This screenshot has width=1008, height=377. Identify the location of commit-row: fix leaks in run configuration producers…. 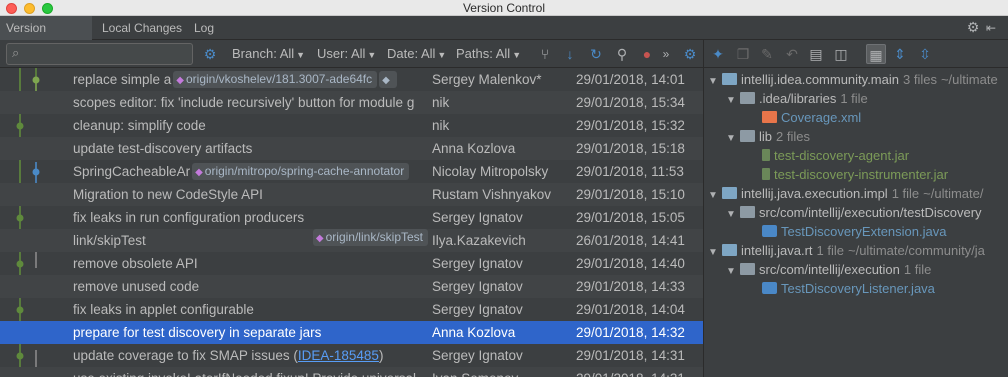
(351, 217).